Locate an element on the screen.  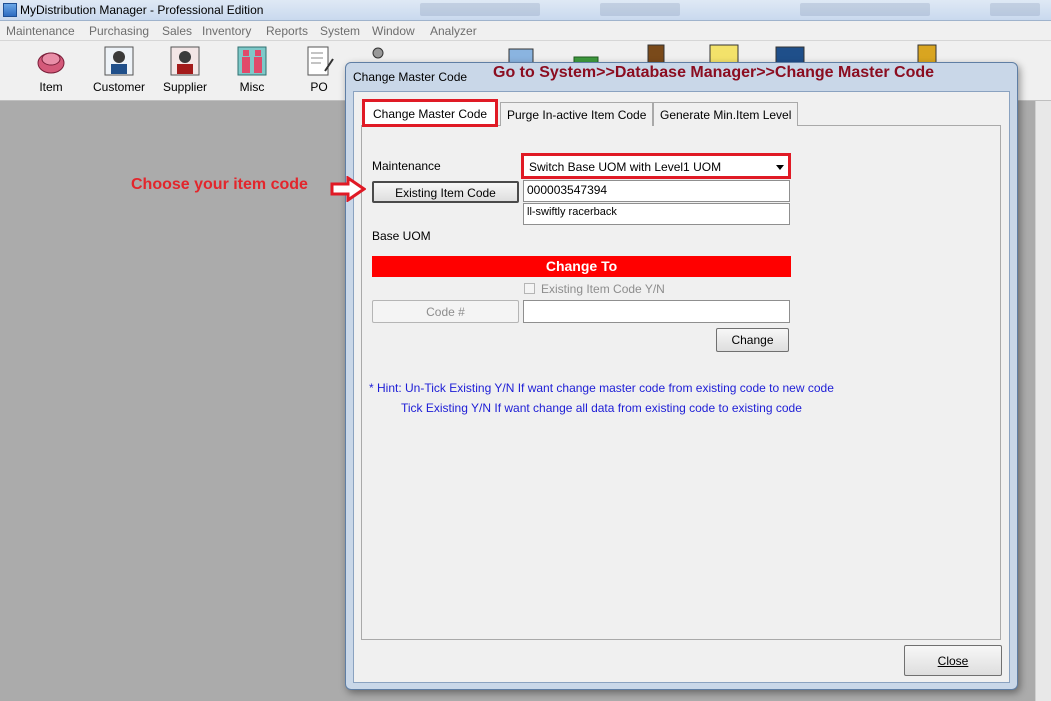
menu-purchasing: Purchasing is located at coordinates (119, 31).